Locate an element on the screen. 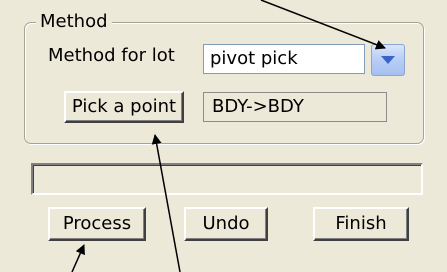  chevron-down-icon is located at coordinates (388, 60).